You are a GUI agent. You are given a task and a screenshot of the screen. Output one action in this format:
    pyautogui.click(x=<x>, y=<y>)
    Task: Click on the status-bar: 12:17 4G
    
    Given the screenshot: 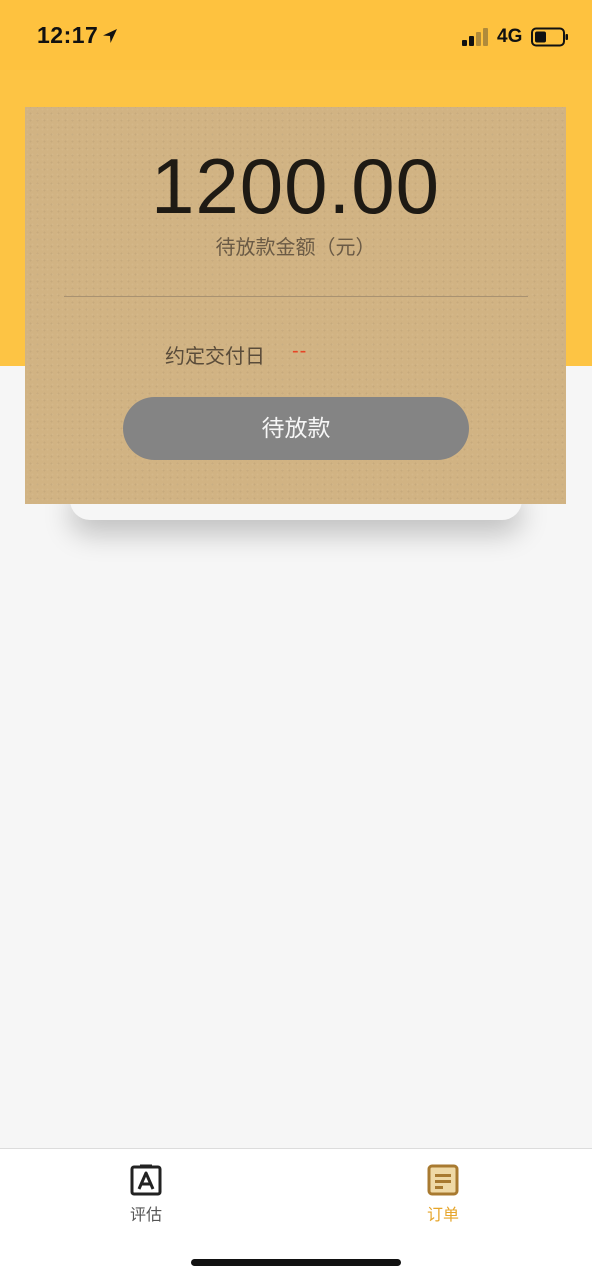 What is the action you would take?
    pyautogui.click(x=296, y=35)
    